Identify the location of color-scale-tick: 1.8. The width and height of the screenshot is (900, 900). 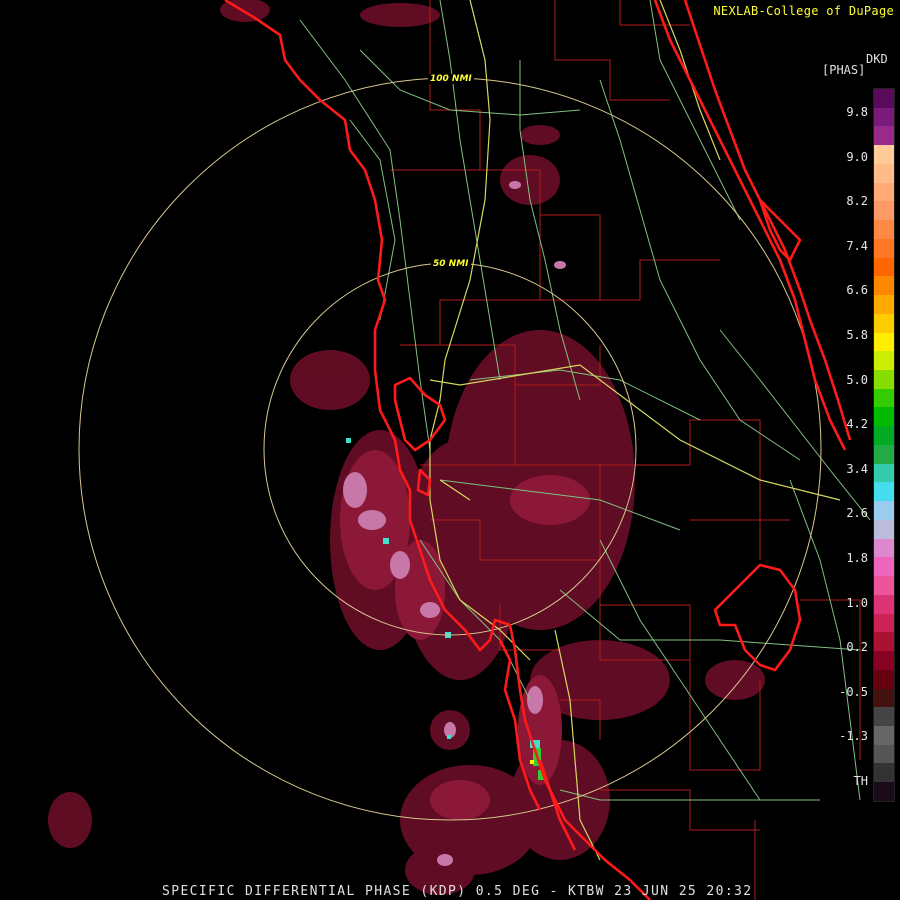
(857, 558).